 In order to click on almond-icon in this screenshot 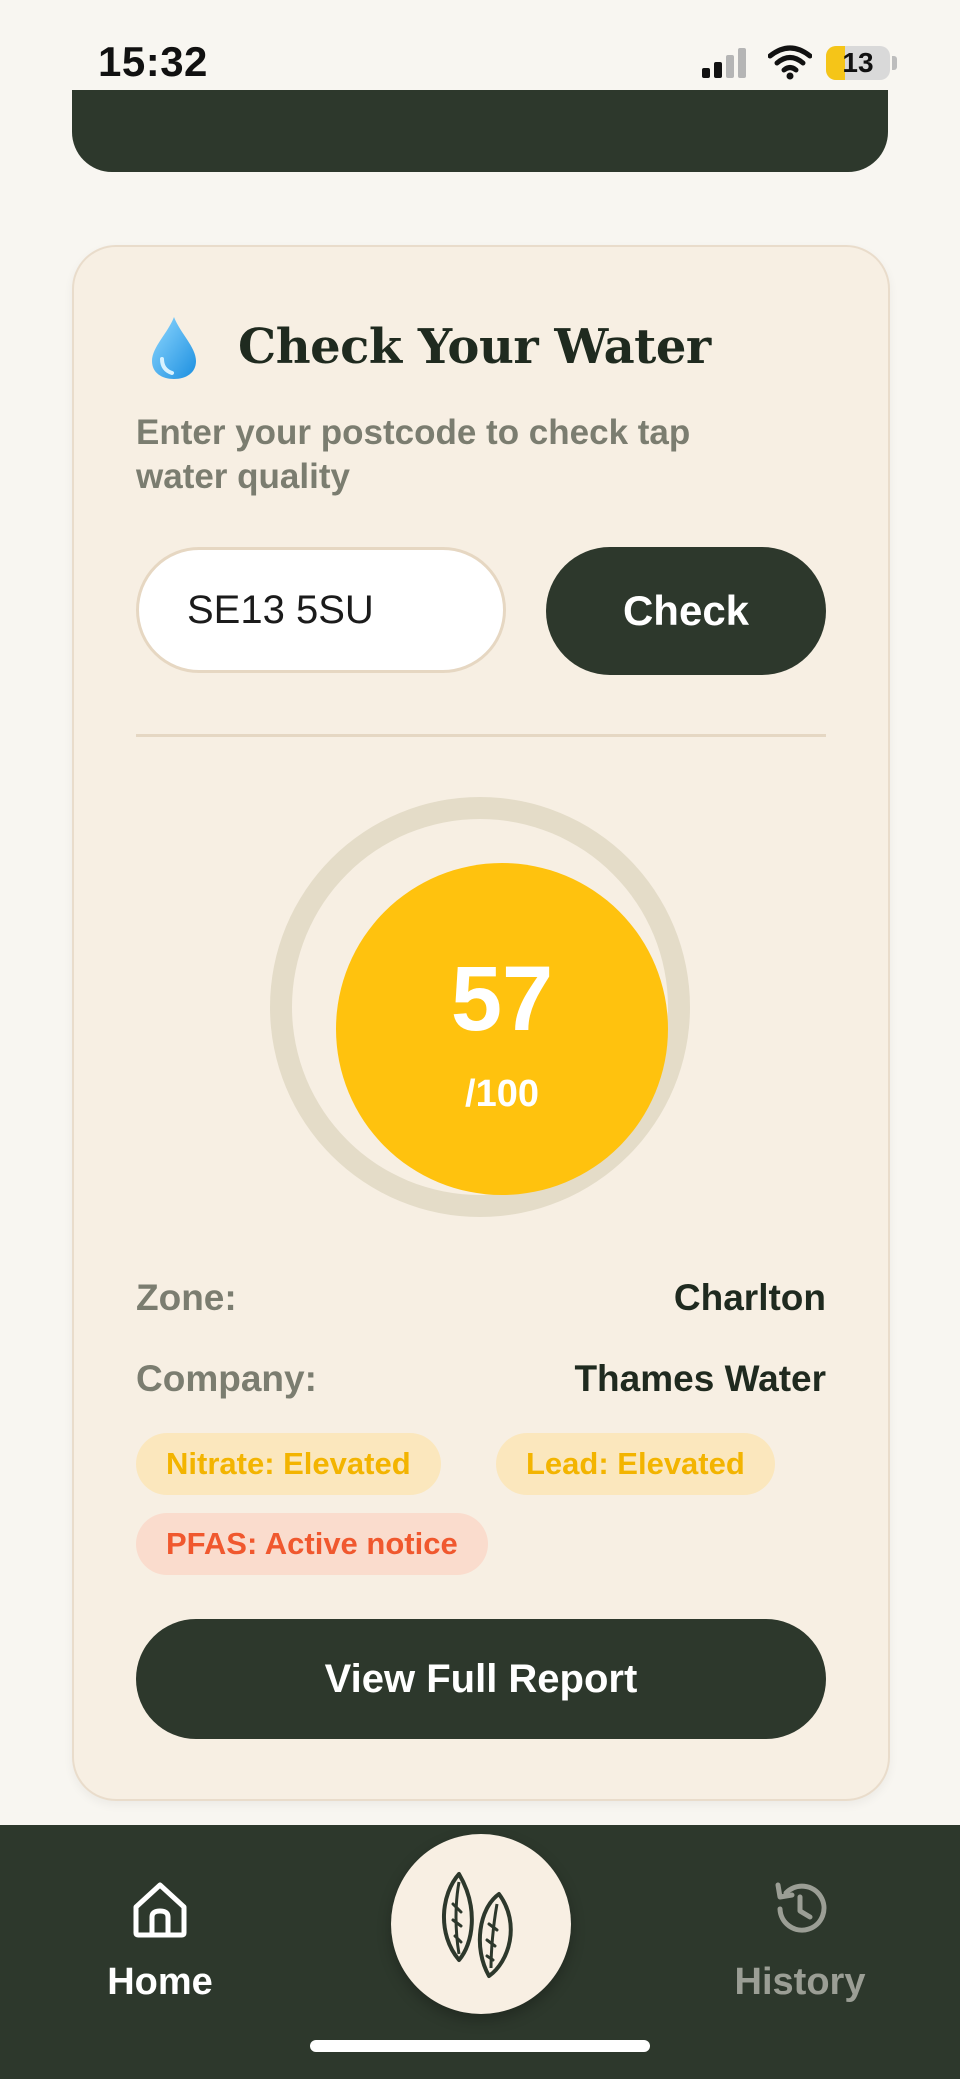, I will do `click(477, 1925)`.